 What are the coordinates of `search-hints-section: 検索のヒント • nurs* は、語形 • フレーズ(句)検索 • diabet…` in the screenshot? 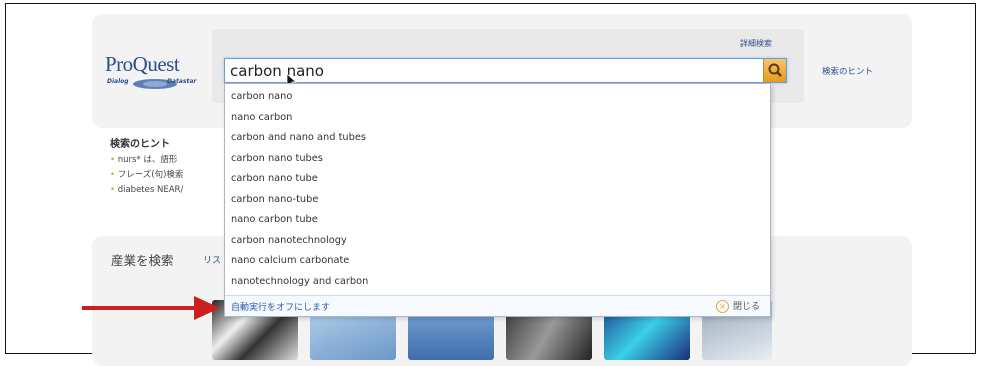 It's located at (170, 166).